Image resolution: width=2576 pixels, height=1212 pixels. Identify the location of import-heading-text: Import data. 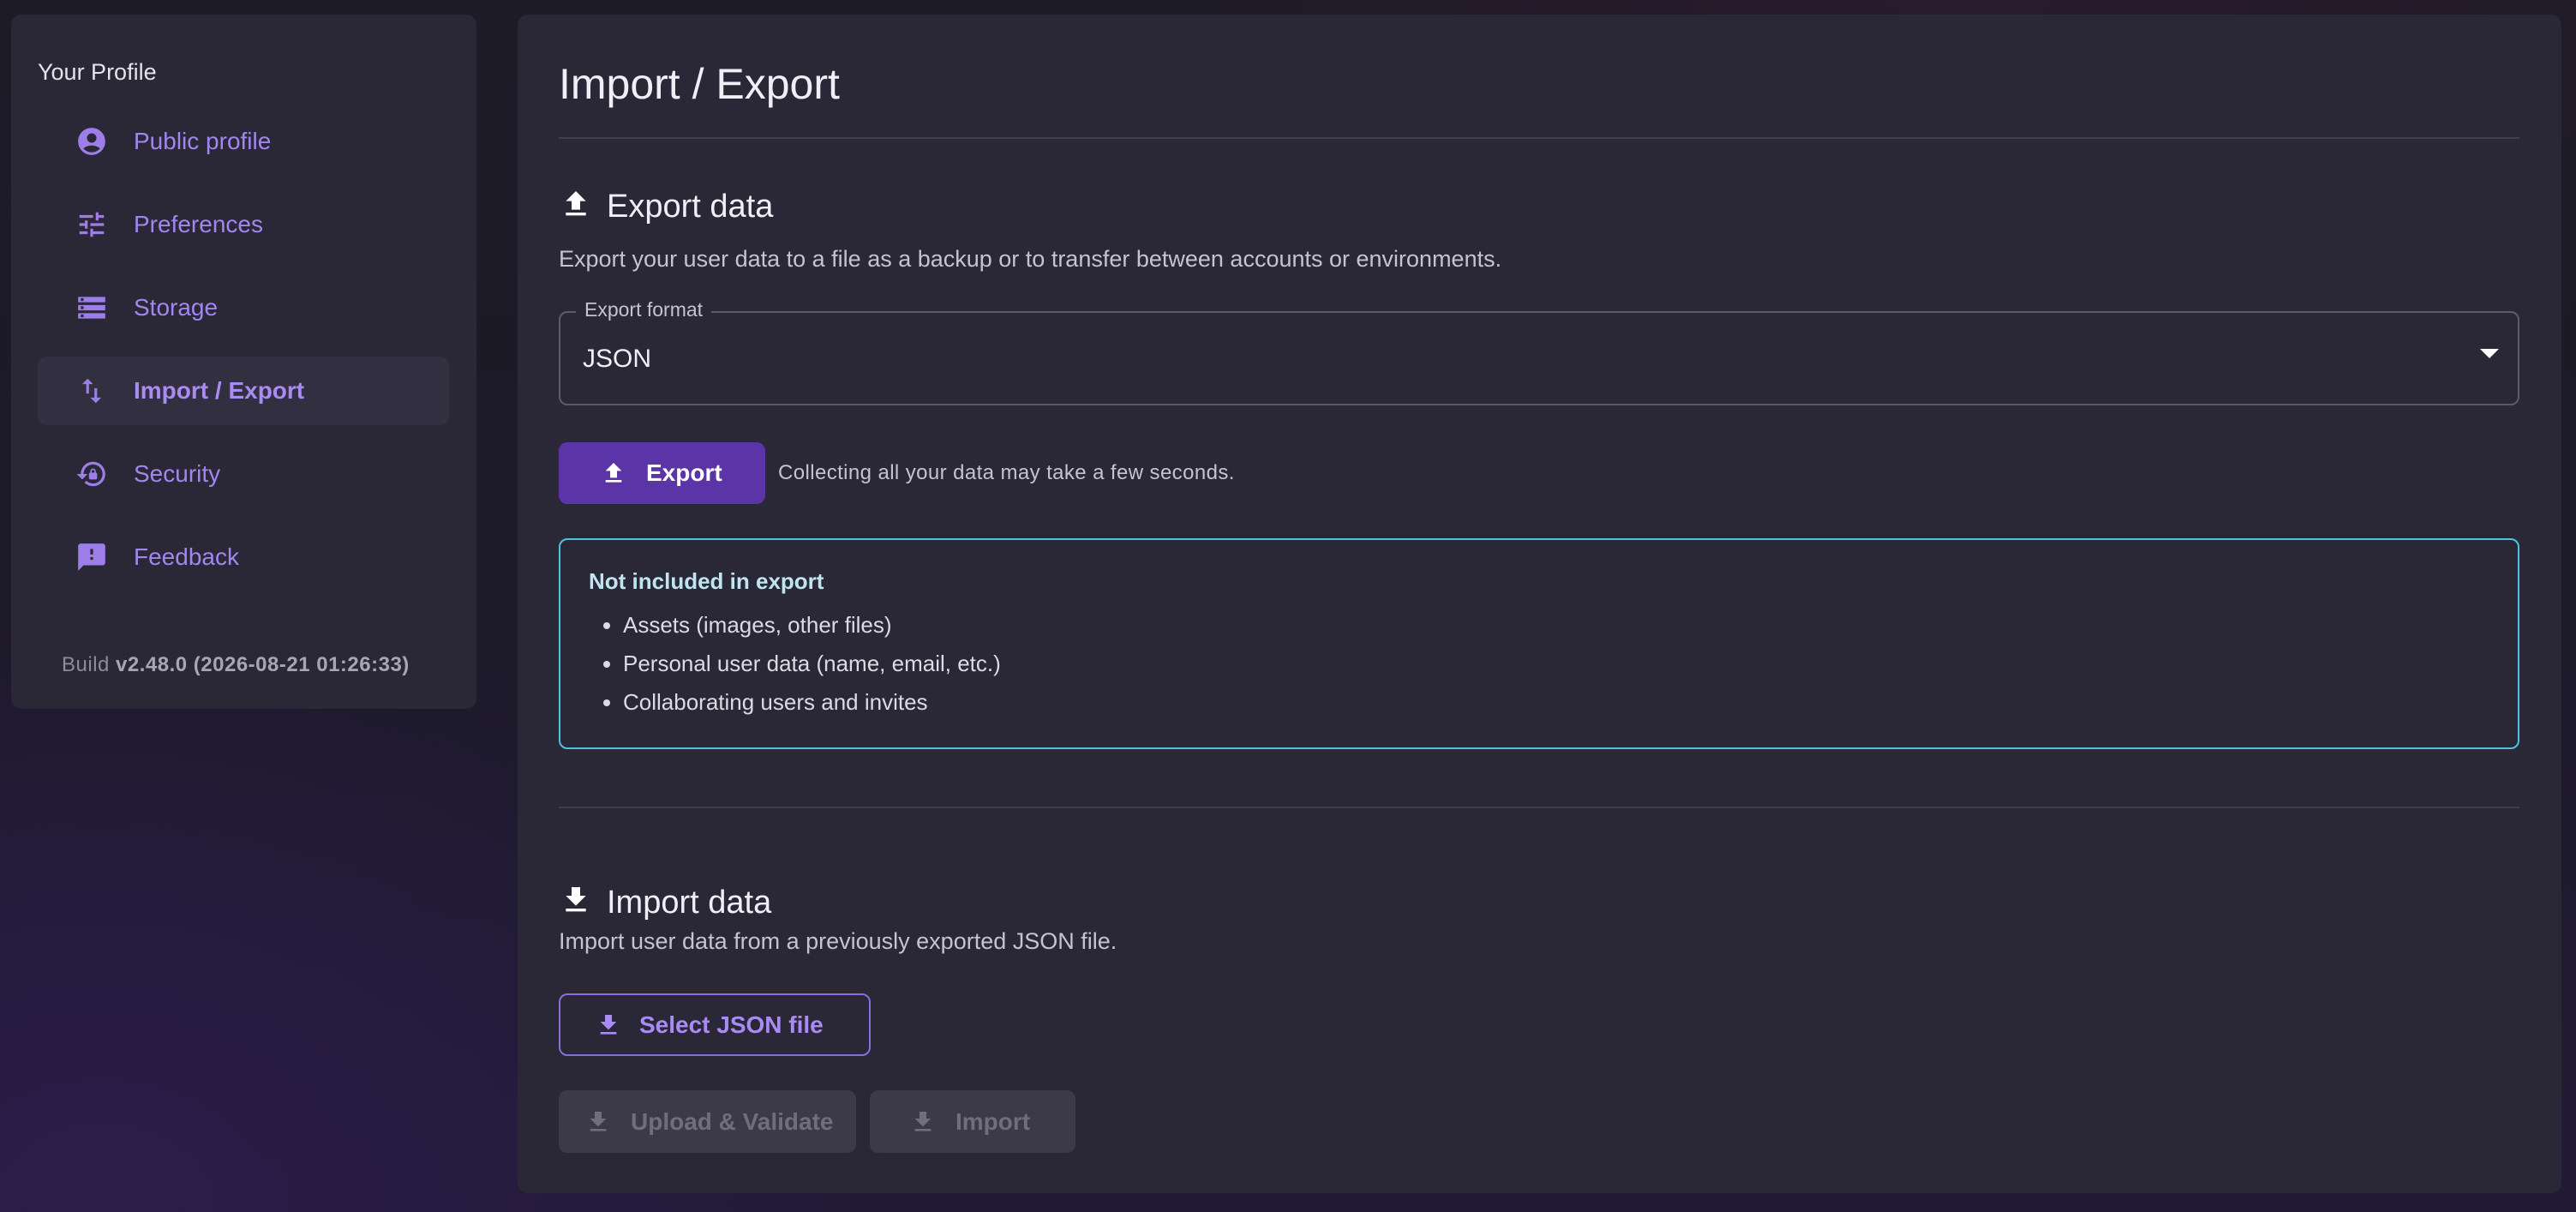
(689, 903).